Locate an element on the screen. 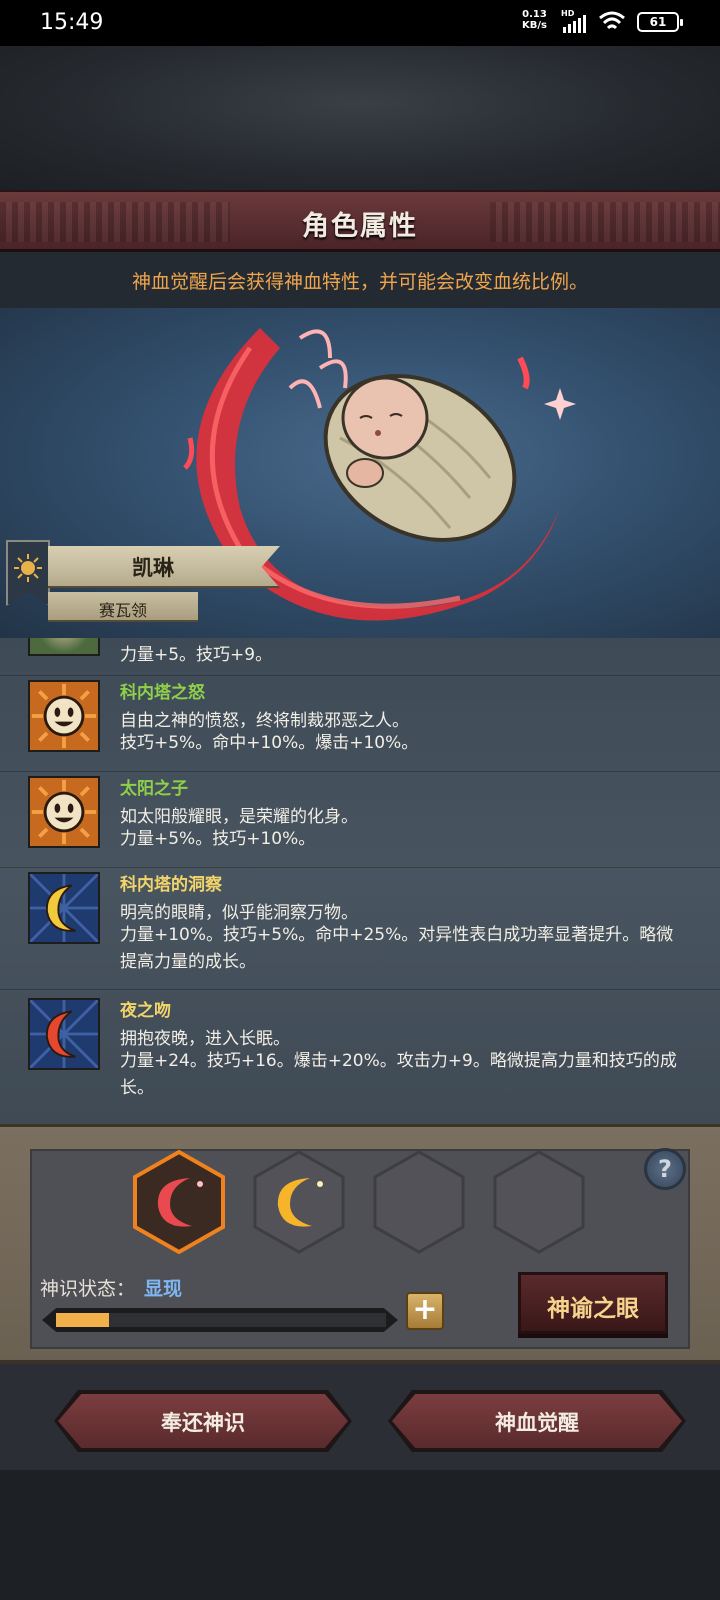 This screenshot has width=720, height=1600. network-speed-value: 0.13 is located at coordinates (534, 14).